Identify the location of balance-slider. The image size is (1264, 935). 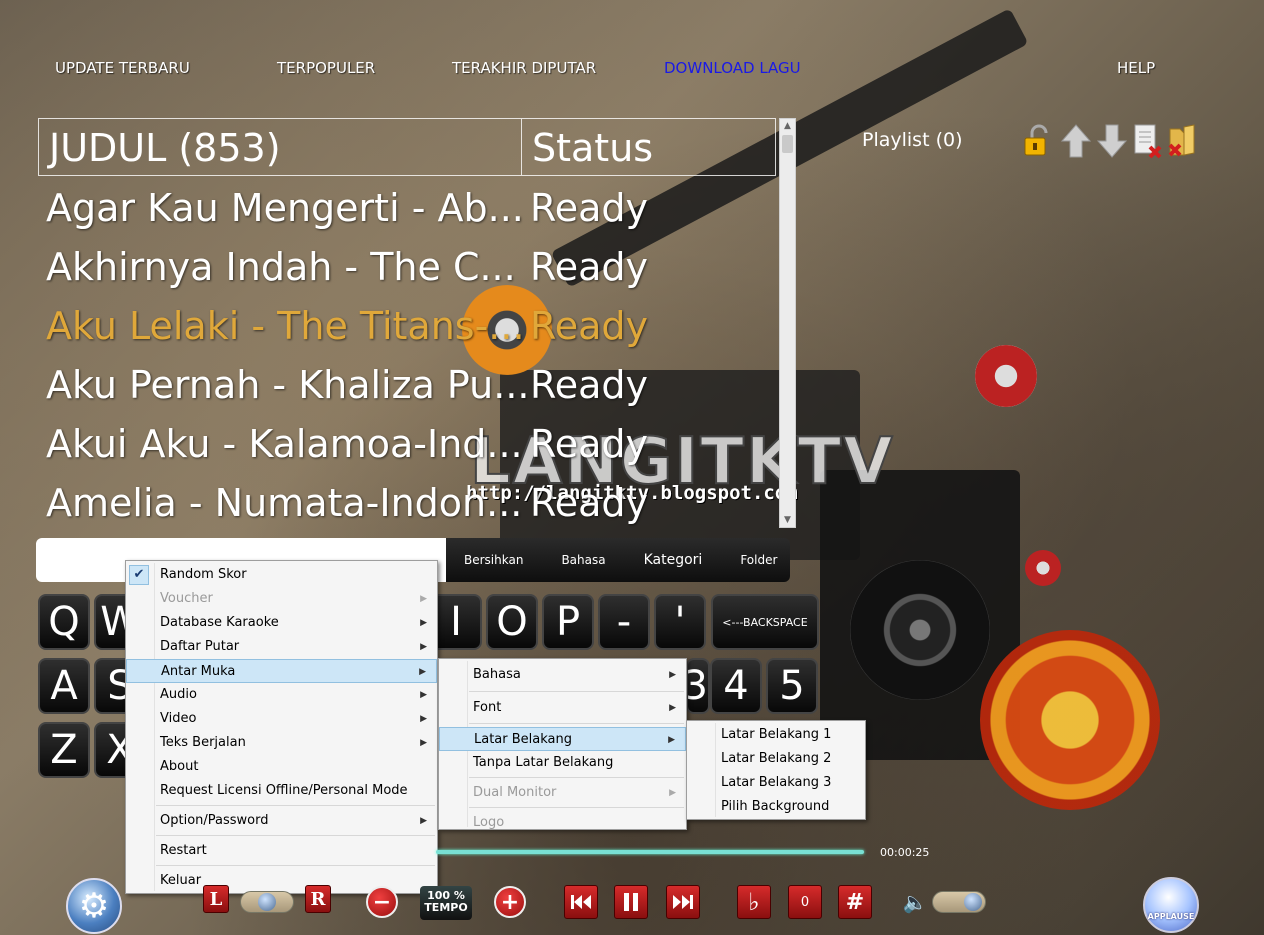
(267, 902).